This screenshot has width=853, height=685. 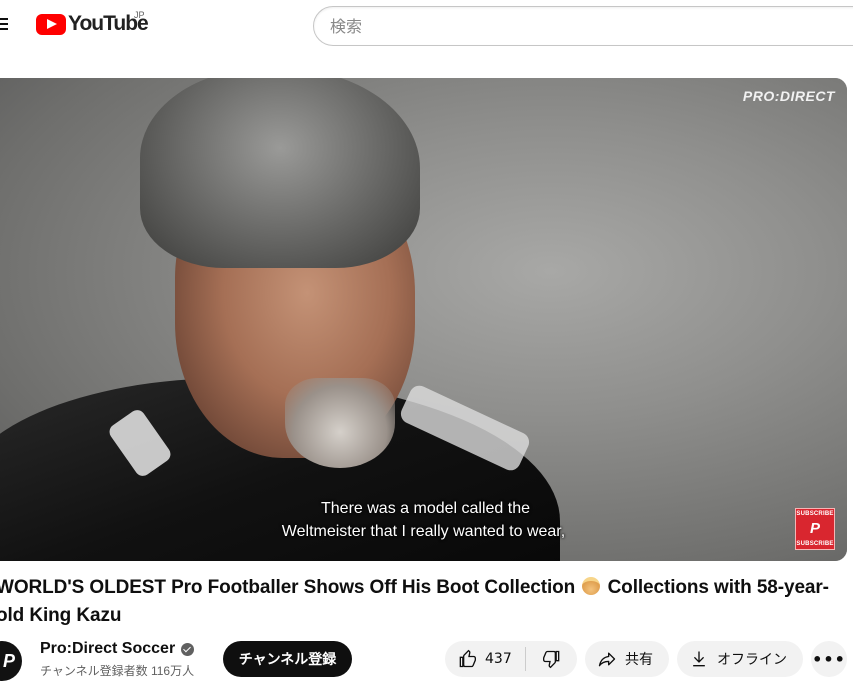 I want to click on thumbs-down-icon, so click(x=550, y=659).